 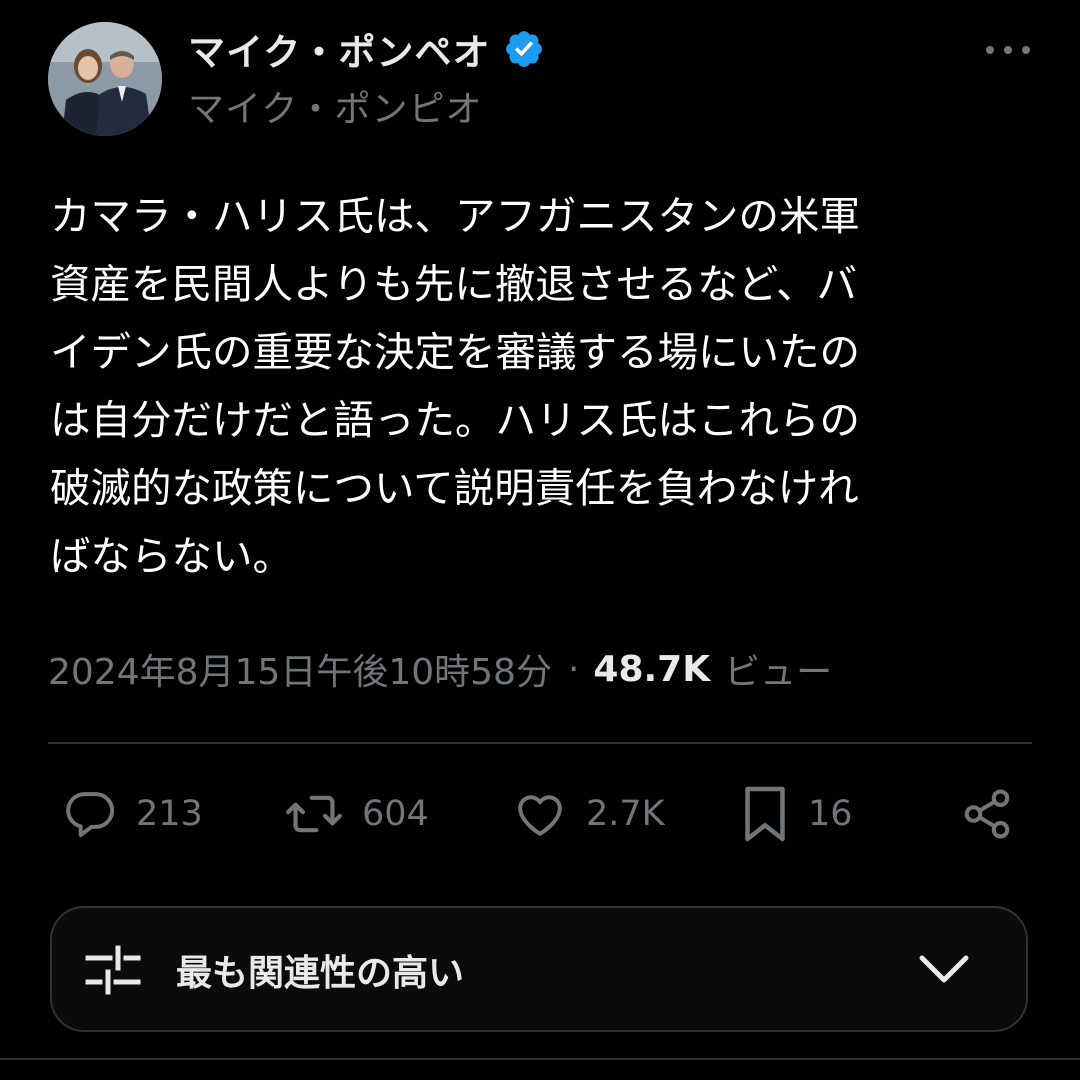 I want to click on retweet-count: 604, so click(x=395, y=814).